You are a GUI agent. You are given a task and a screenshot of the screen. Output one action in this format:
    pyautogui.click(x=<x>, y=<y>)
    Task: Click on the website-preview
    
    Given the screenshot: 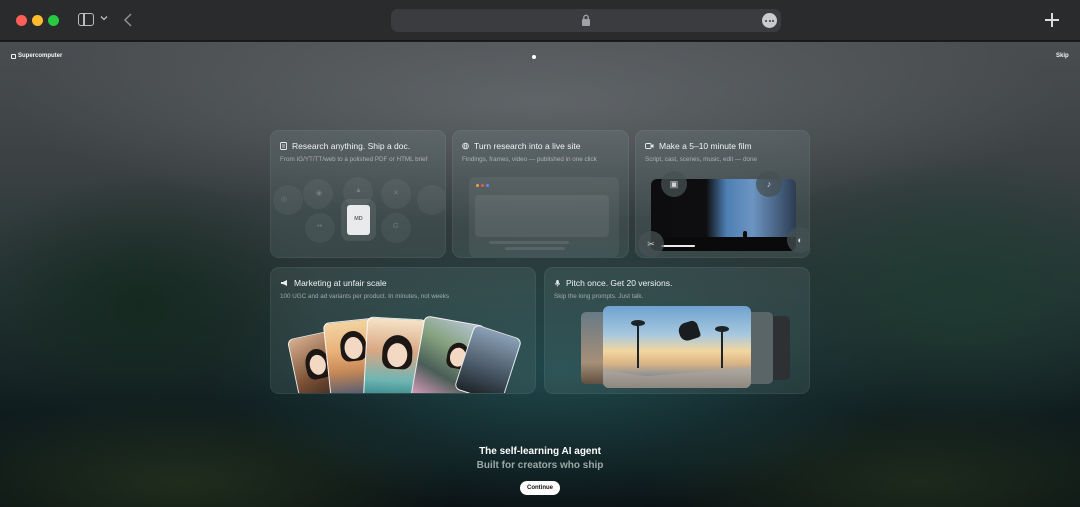 What is the action you would take?
    pyautogui.click(x=544, y=217)
    